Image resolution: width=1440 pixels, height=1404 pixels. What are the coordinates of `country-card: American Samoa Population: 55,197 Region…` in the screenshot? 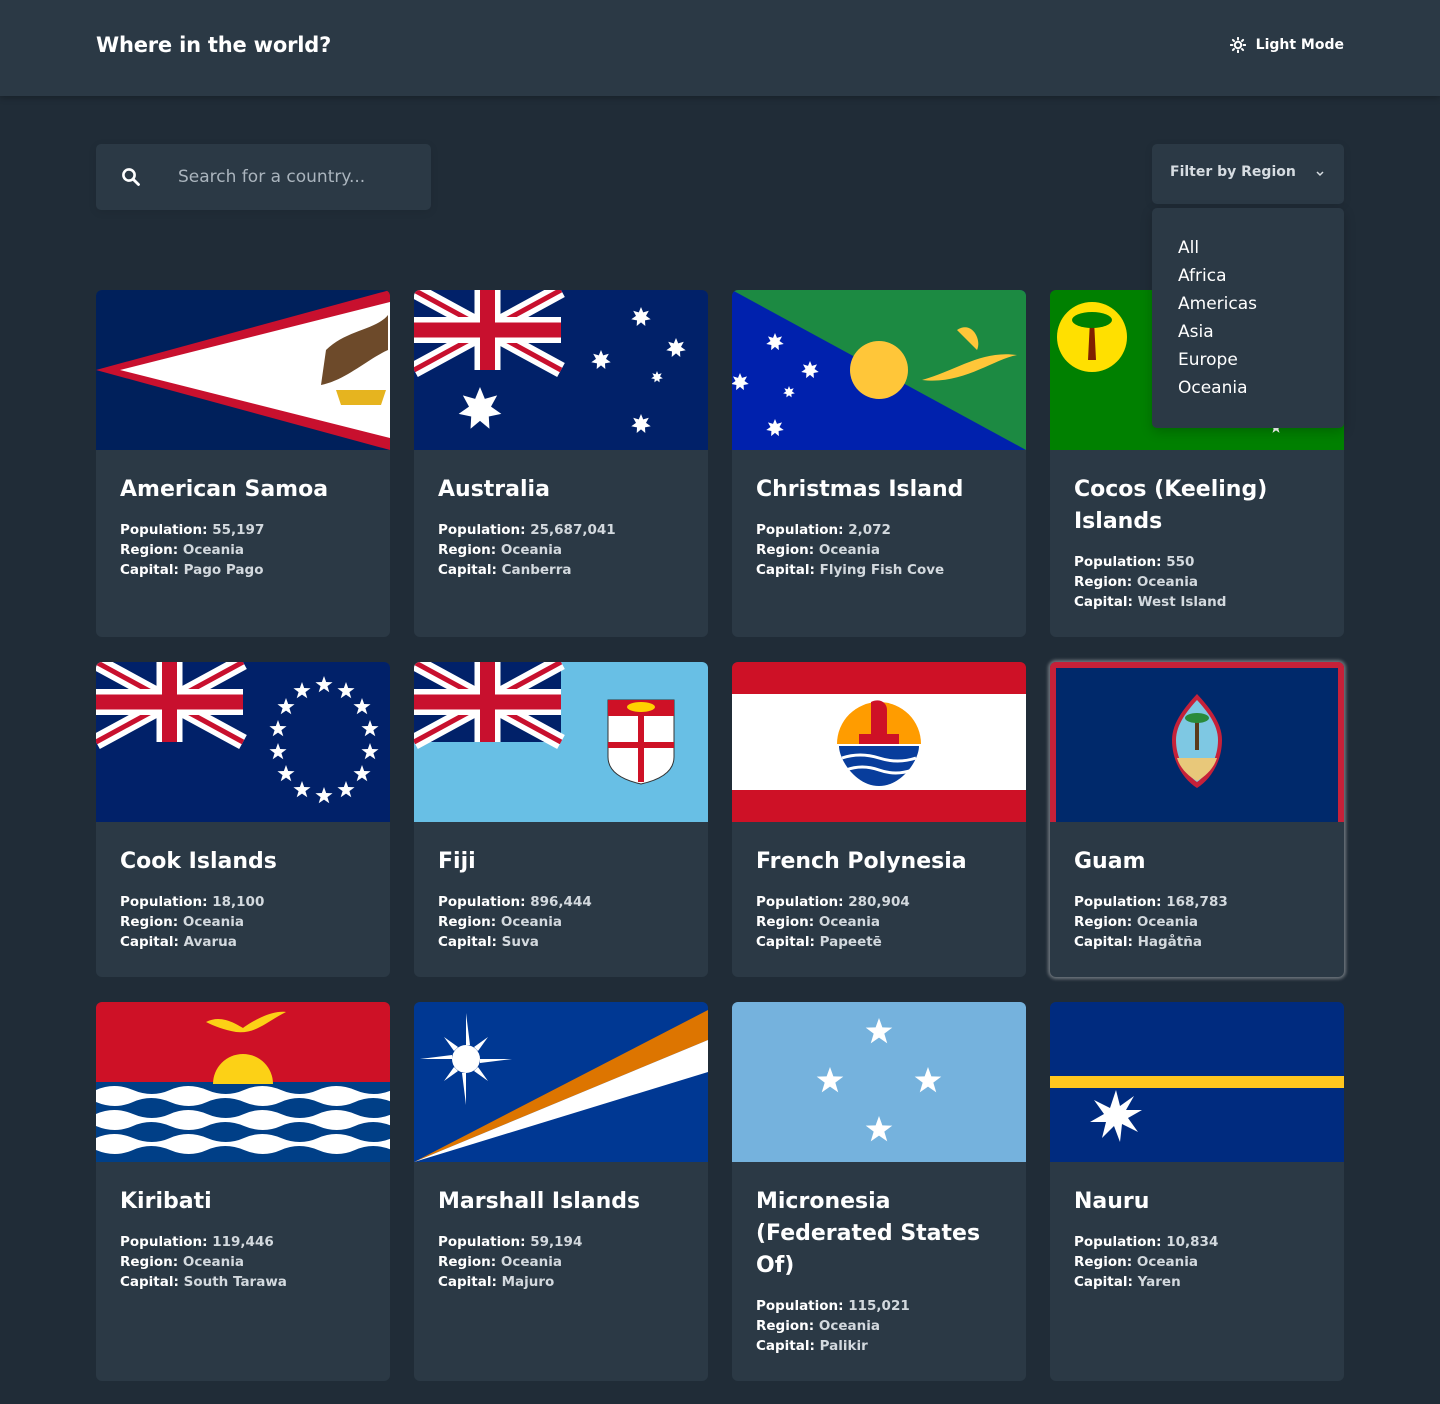 It's located at (243, 463).